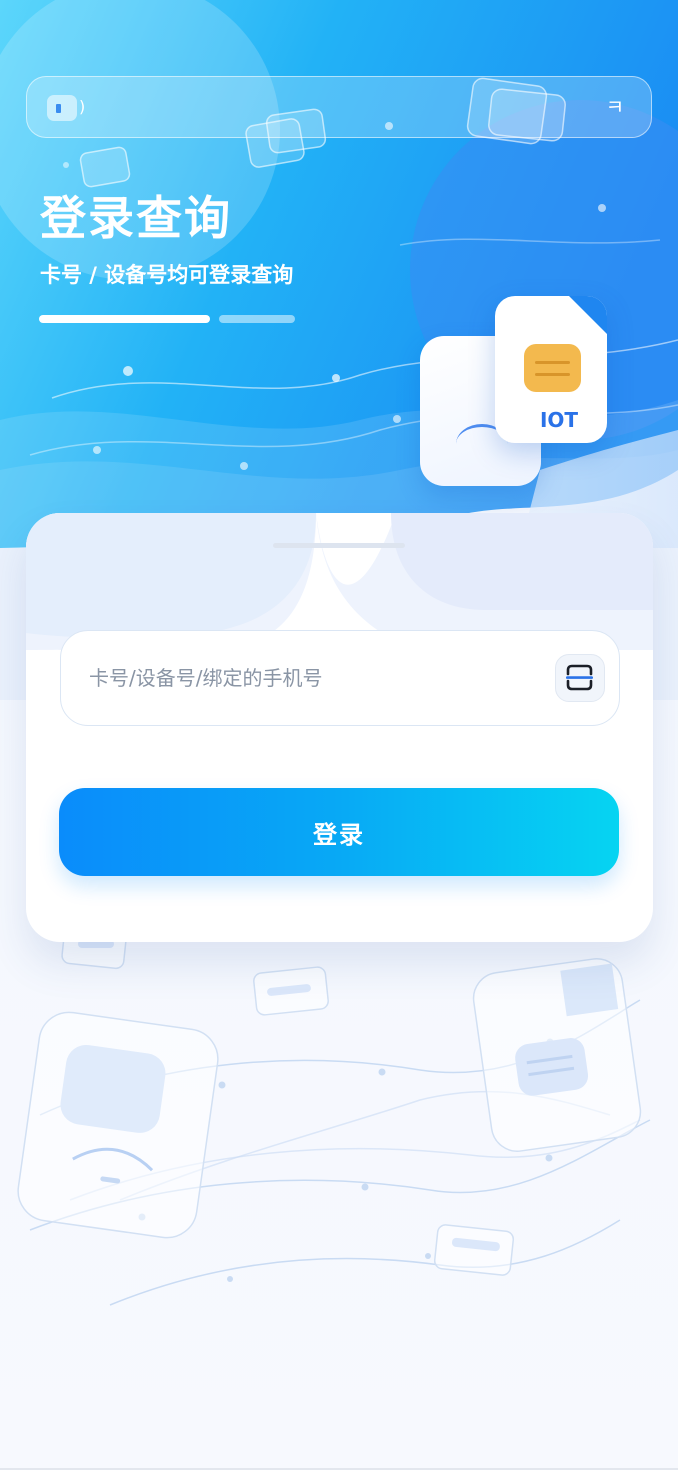  I want to click on account-field, so click(340, 678).